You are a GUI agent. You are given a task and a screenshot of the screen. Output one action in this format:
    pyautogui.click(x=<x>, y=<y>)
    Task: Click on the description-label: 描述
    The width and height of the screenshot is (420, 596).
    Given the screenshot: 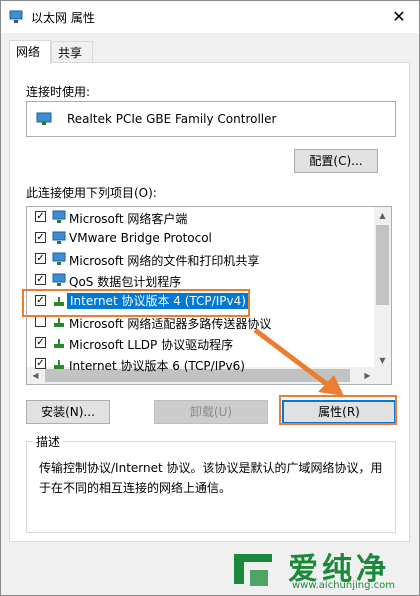 What is the action you would take?
    pyautogui.click(x=48, y=441)
    